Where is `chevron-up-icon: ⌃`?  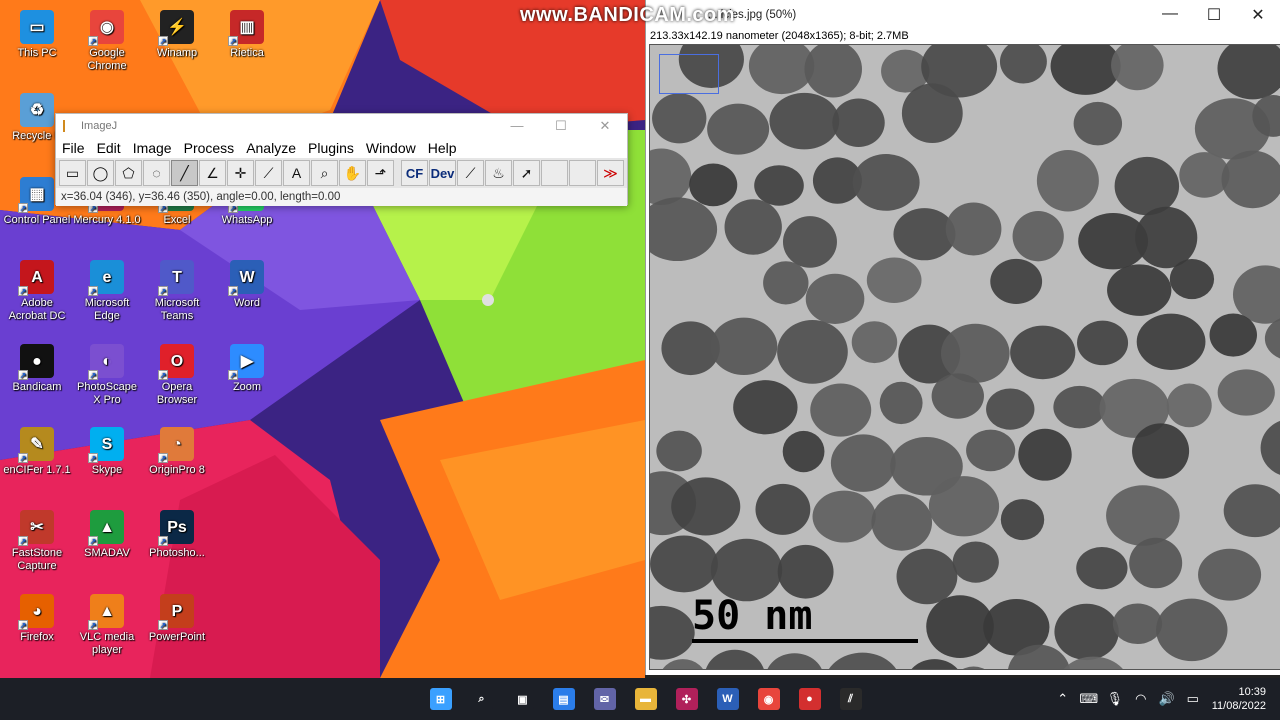 chevron-up-icon: ⌃ is located at coordinates (1063, 699).